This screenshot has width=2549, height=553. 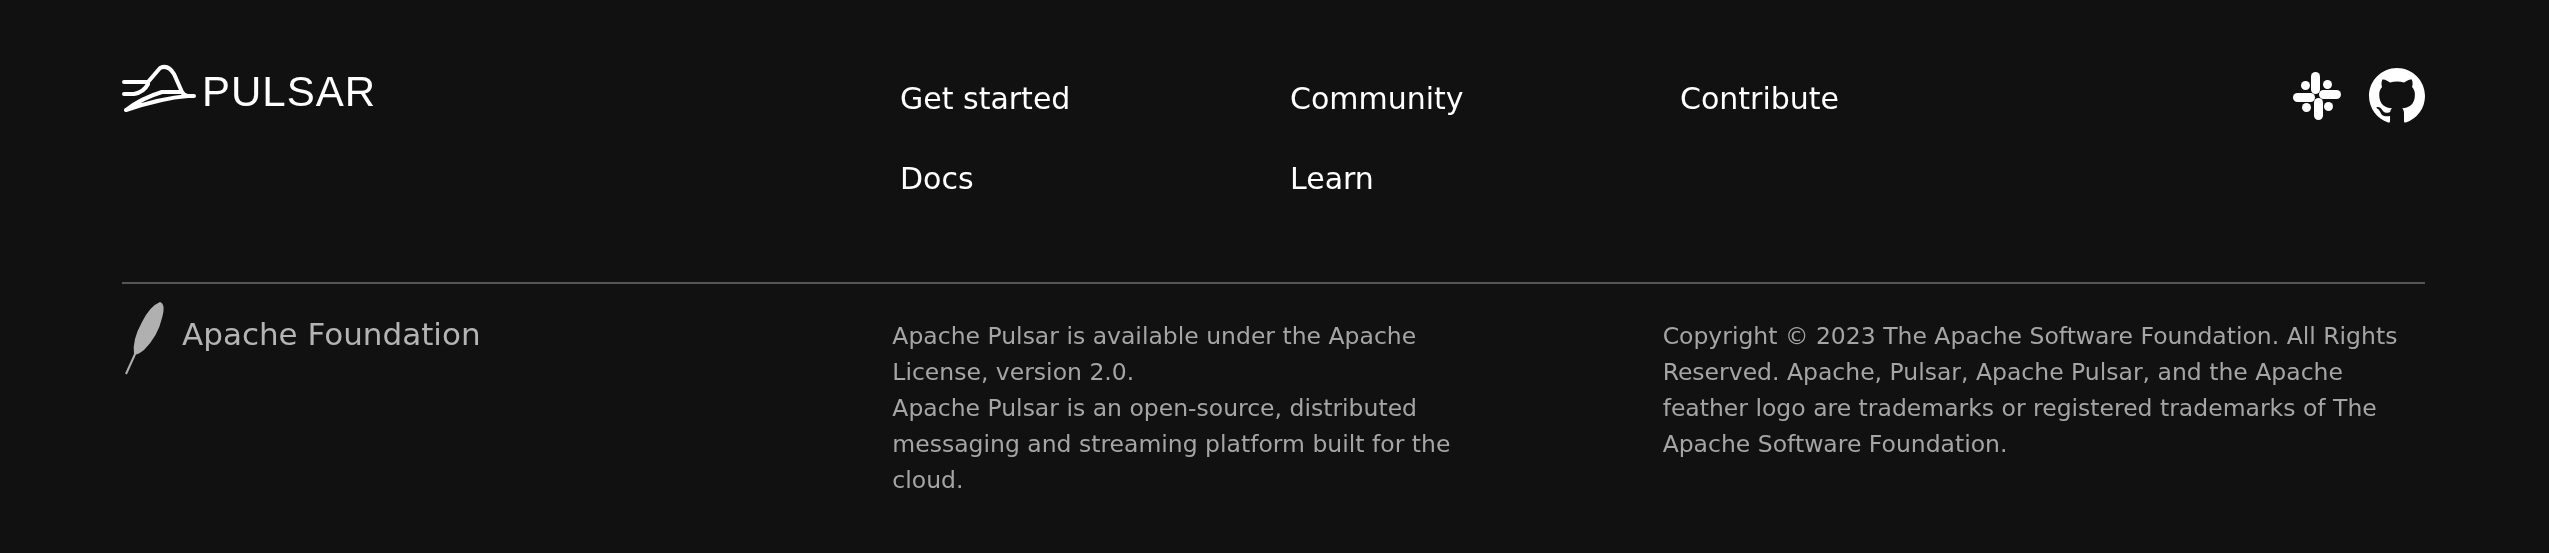 I want to click on license-text: Apache Pulsar is available under the Apache License, version 2.0., so click(x=1155, y=354).